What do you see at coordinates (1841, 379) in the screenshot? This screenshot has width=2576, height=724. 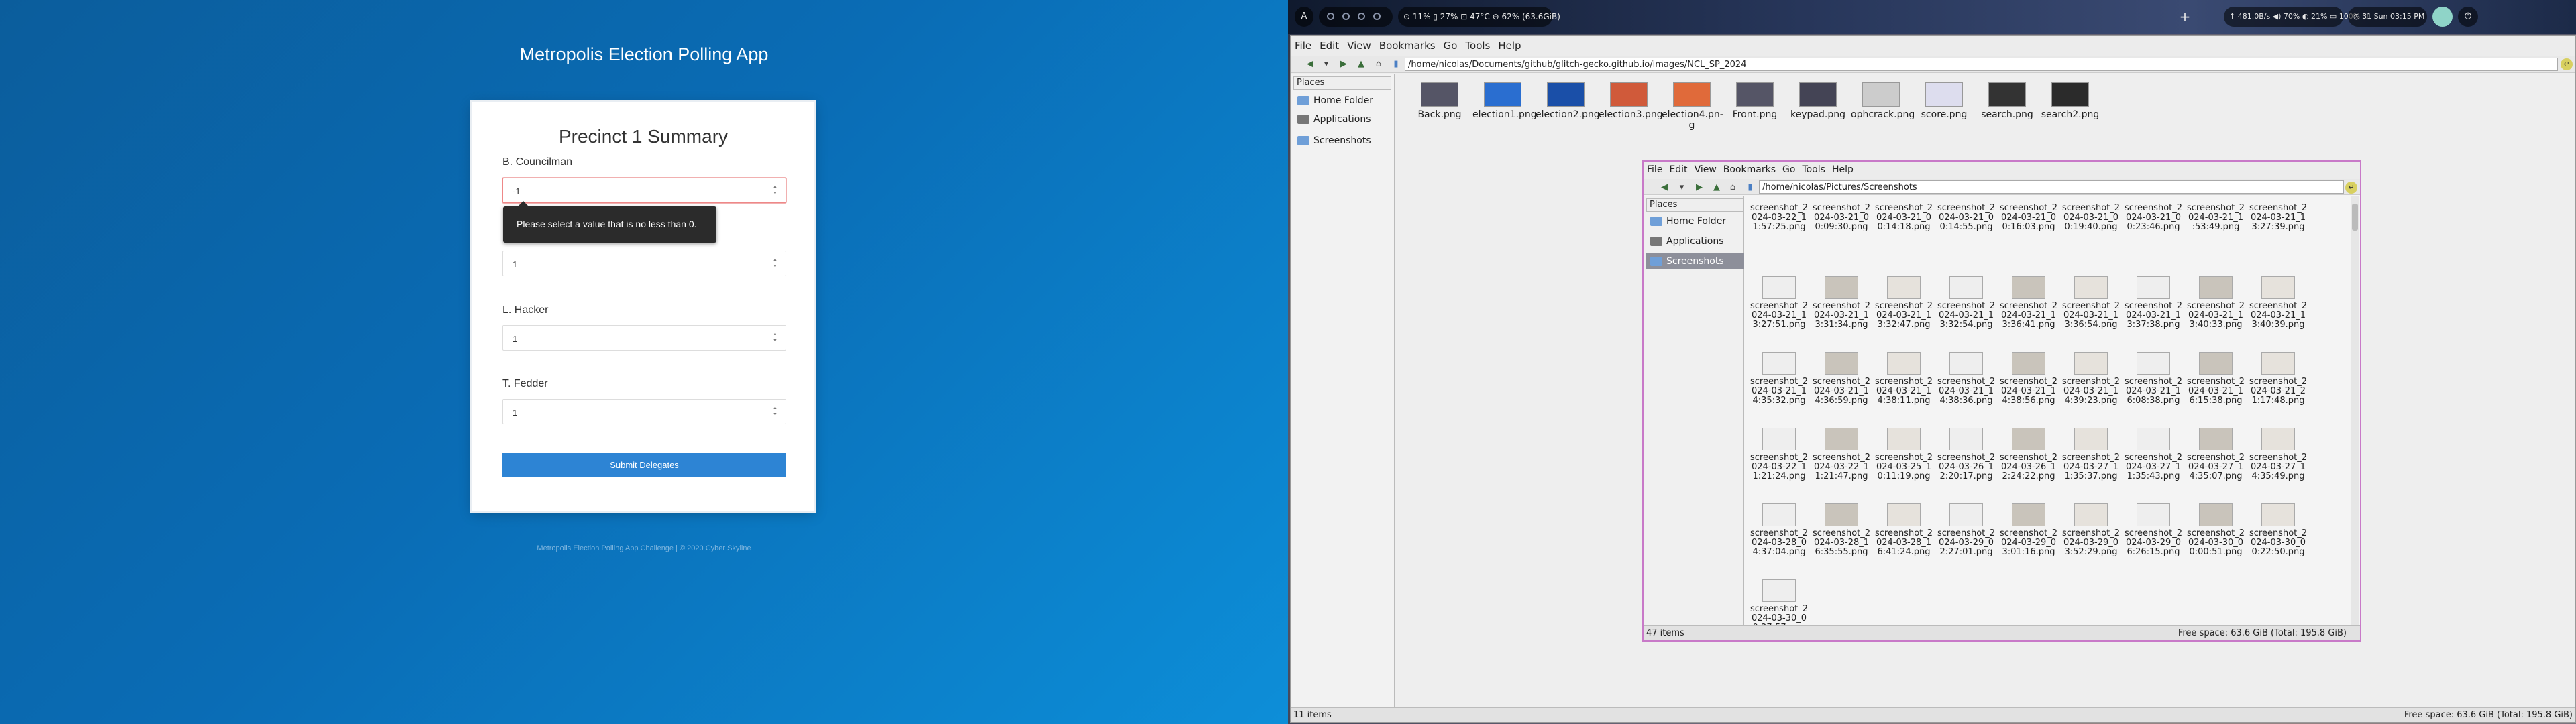 I see `screenshot-item: screenshot_2 024-03-21_1 4:36:59.png` at bounding box center [1841, 379].